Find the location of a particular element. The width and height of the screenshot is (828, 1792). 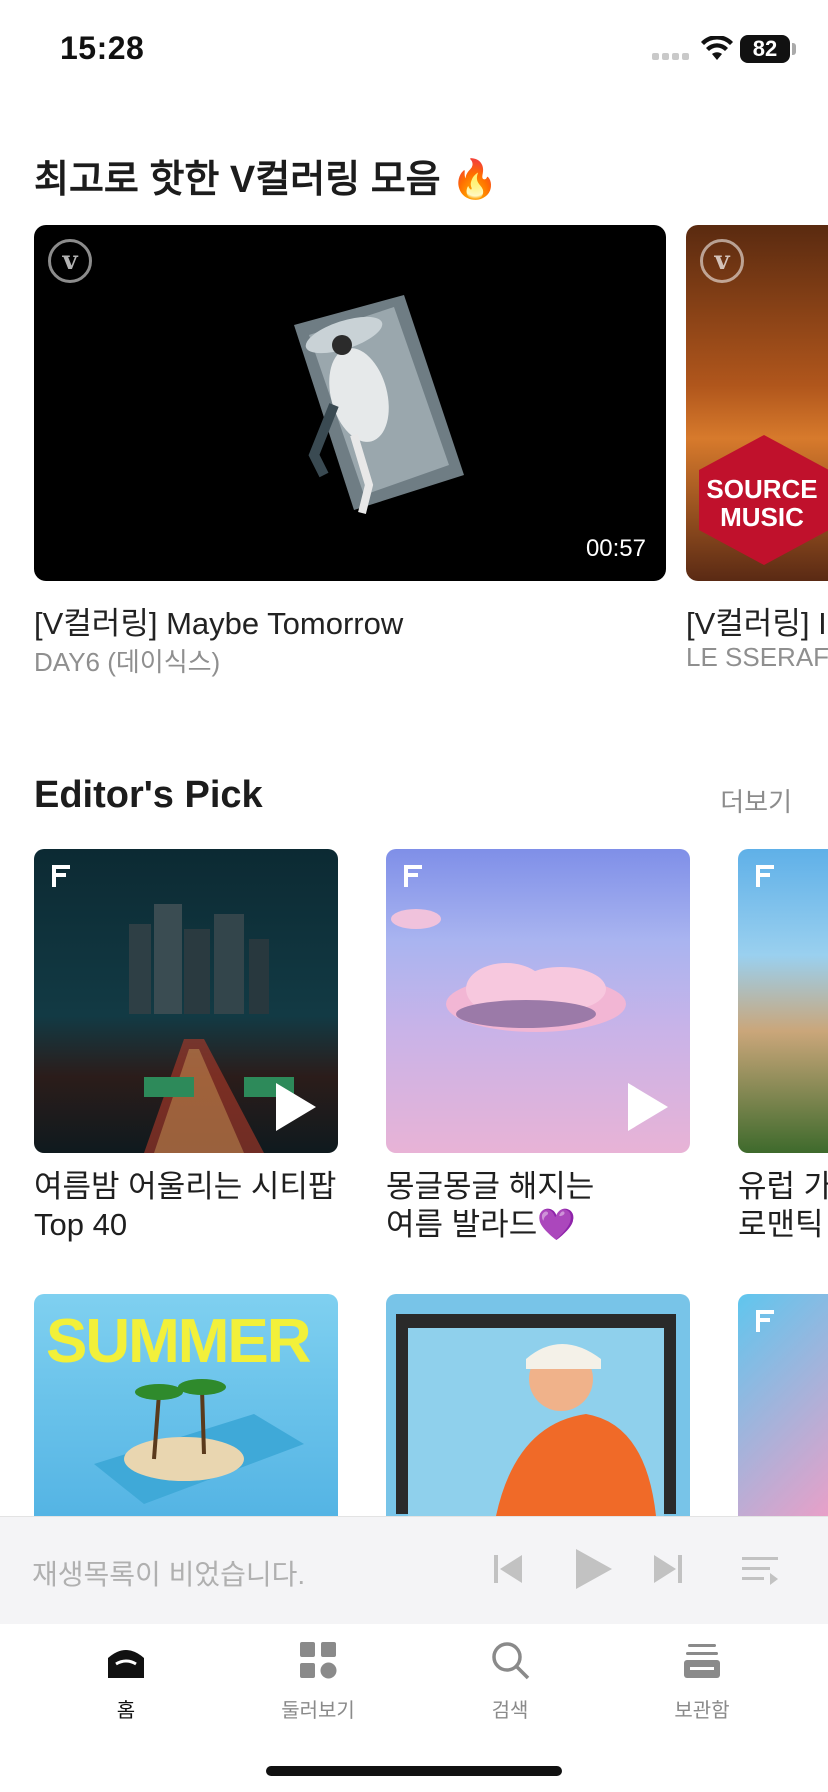

grid-icon is located at coordinates (318, 1660).